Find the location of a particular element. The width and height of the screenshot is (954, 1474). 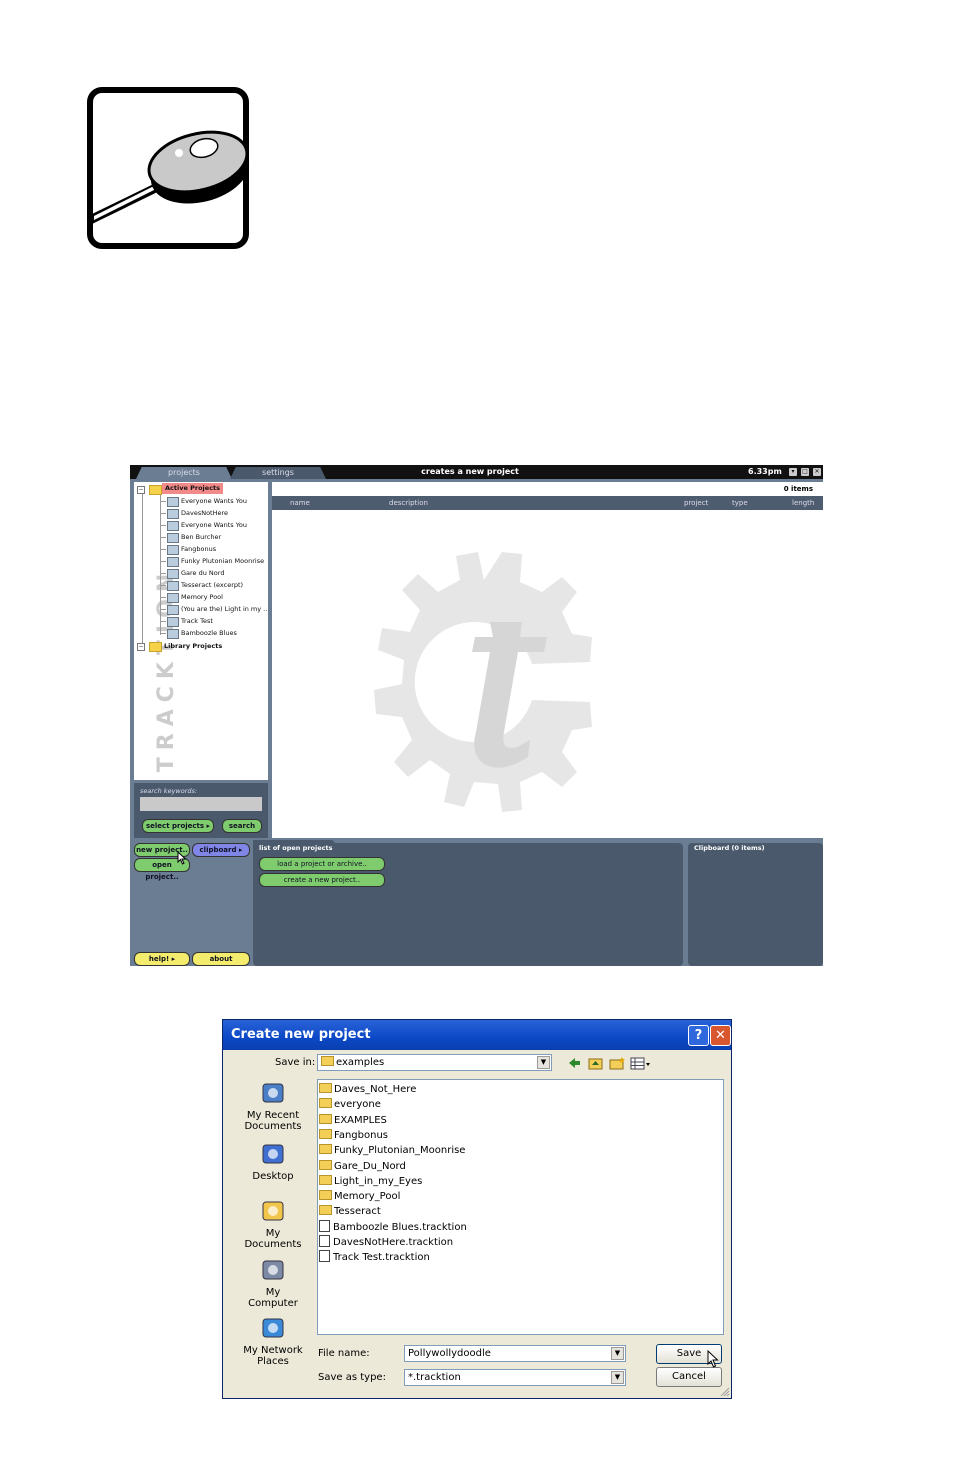

list-header: name description project type length is located at coordinates (547, 503).